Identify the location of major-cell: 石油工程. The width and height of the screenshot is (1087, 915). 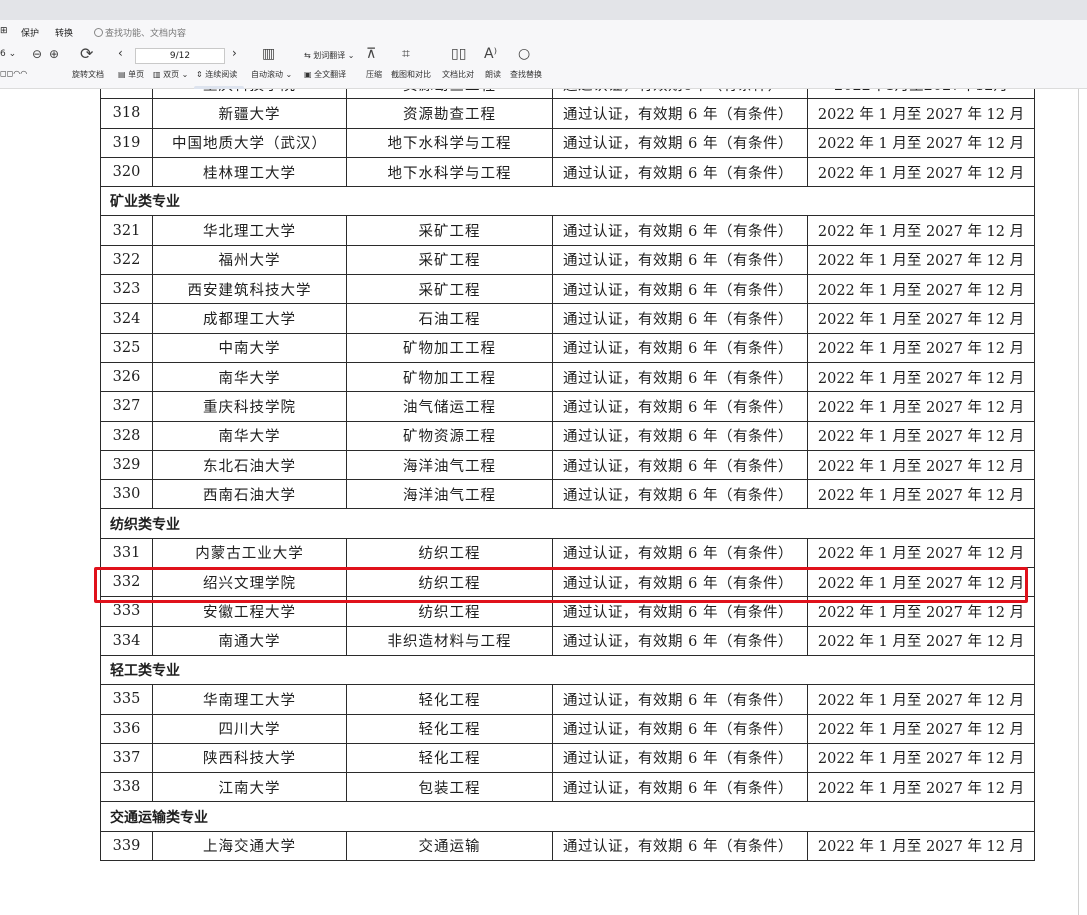
(449, 318).